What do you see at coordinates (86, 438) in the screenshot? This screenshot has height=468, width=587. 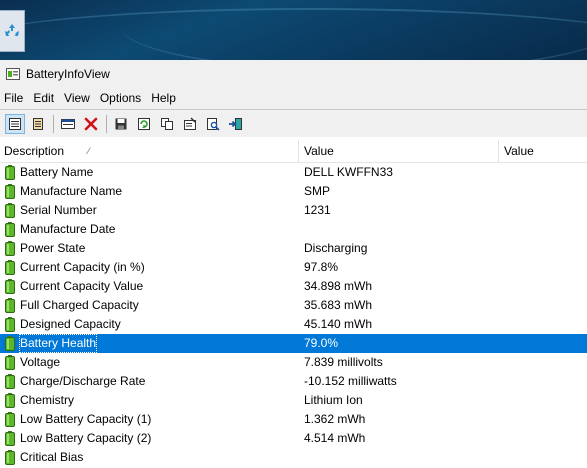 I see `row-description: Low Battery Capacity (2)` at bounding box center [86, 438].